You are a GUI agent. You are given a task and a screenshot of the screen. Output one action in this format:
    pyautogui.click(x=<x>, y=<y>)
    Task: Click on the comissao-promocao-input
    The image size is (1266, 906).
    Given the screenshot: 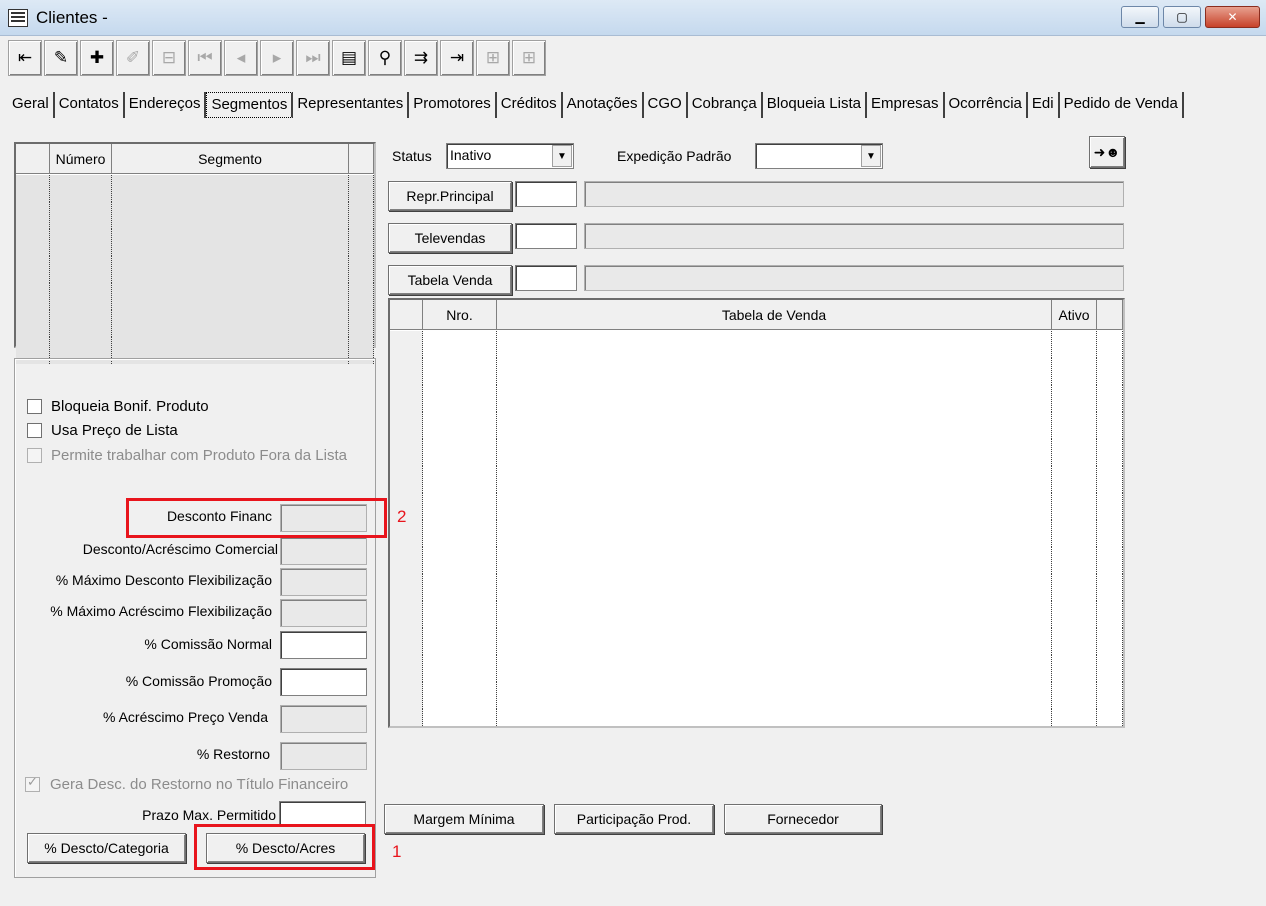 What is the action you would take?
    pyautogui.click(x=323, y=682)
    